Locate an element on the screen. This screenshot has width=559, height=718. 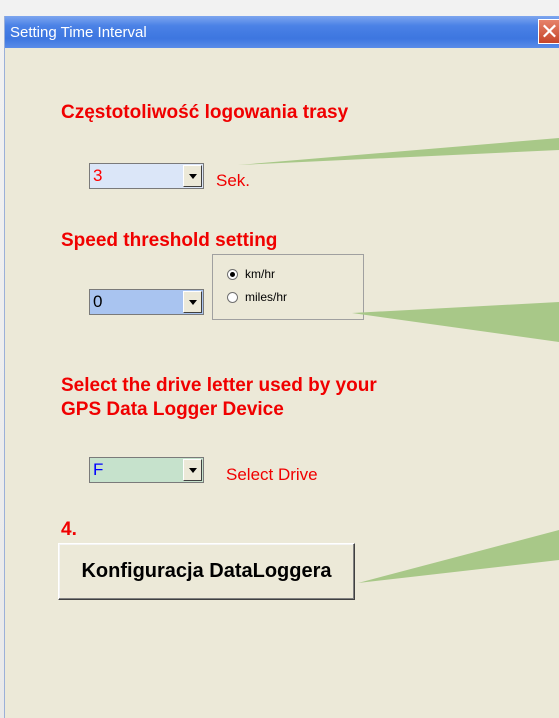
close-icon: ✕ is located at coordinates (549, 31).